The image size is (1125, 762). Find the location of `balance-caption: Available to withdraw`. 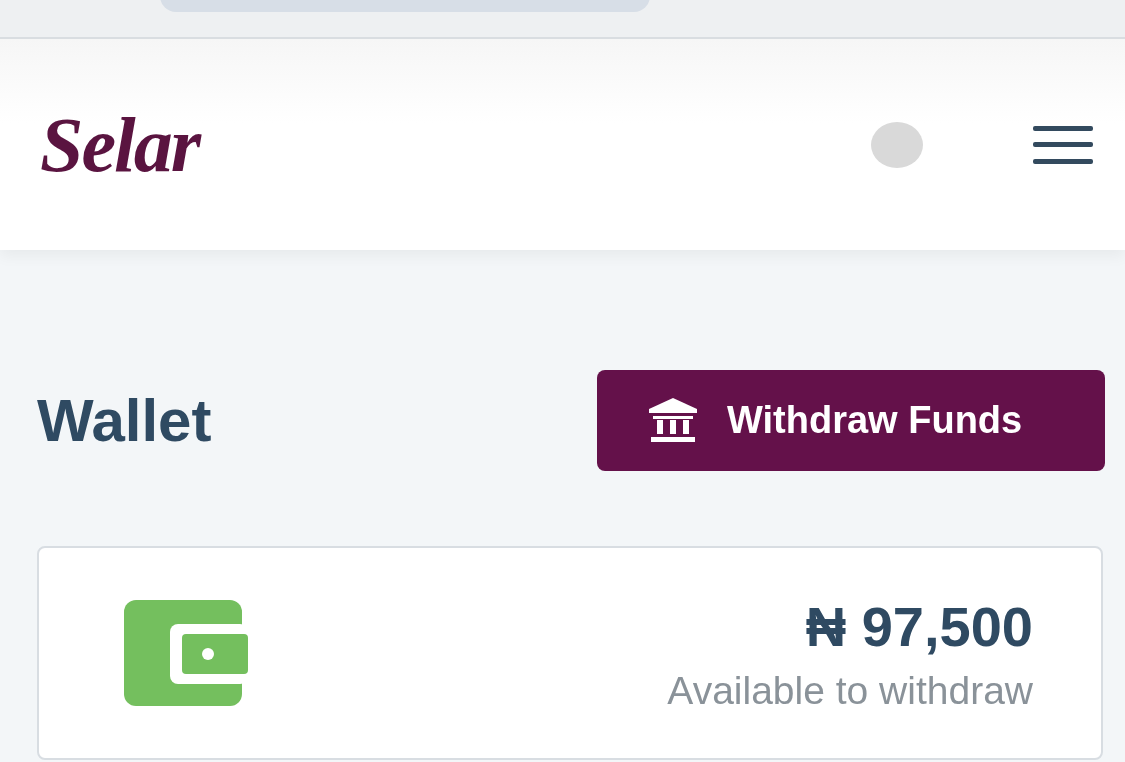

balance-caption: Available to withdraw is located at coordinates (850, 690).